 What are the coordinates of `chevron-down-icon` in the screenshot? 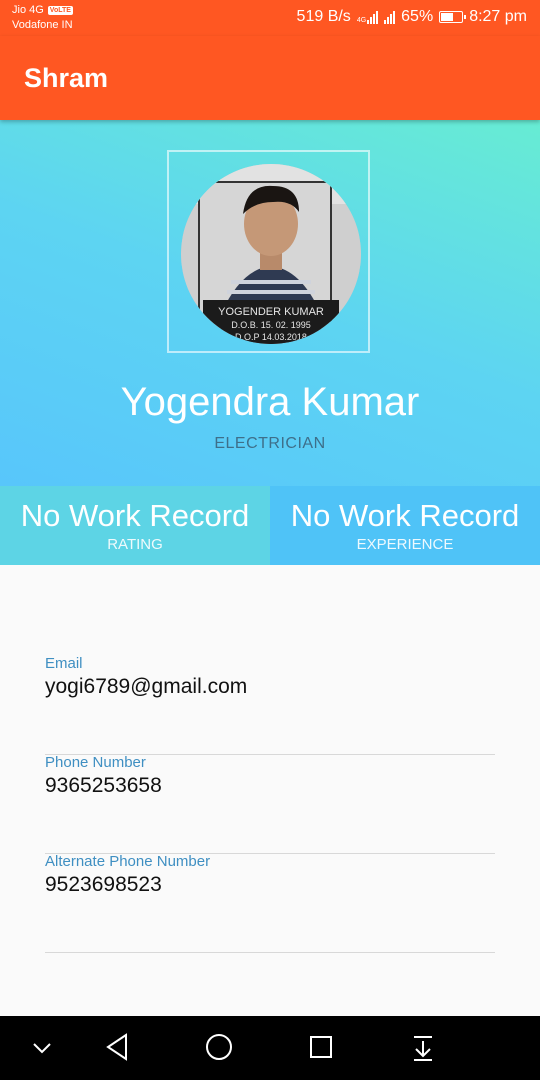 It's located at (42, 1048).